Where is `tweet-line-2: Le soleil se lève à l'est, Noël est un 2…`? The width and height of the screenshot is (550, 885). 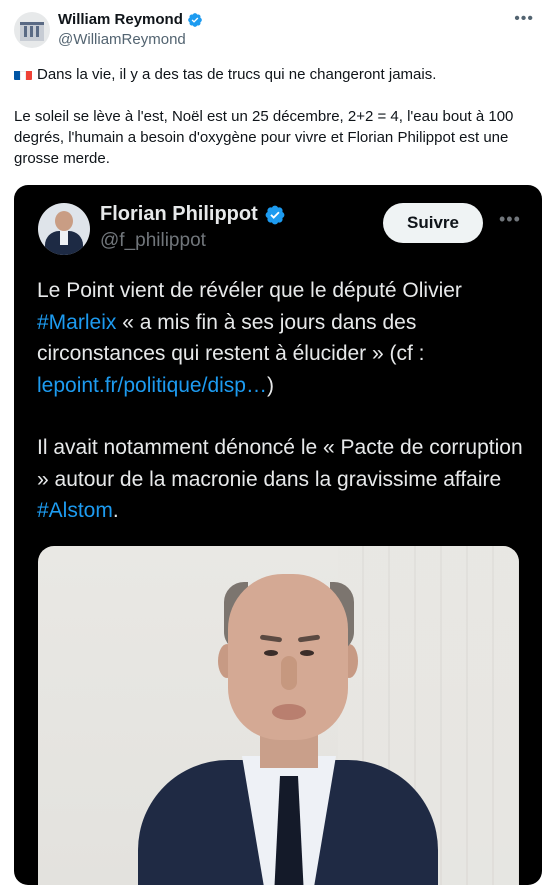
tweet-line-2: Le soleil se lève à l'est, Noël est un 2… is located at coordinates (264, 137).